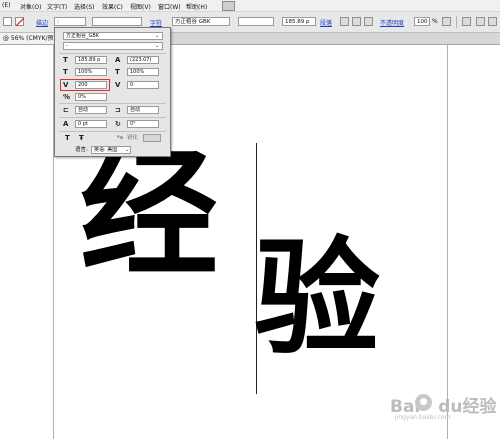 Image resolution: width=500 pixels, height=439 pixels. Describe the element at coordinates (344, 21) in the screenshot. I see `align-left-icon` at that location.